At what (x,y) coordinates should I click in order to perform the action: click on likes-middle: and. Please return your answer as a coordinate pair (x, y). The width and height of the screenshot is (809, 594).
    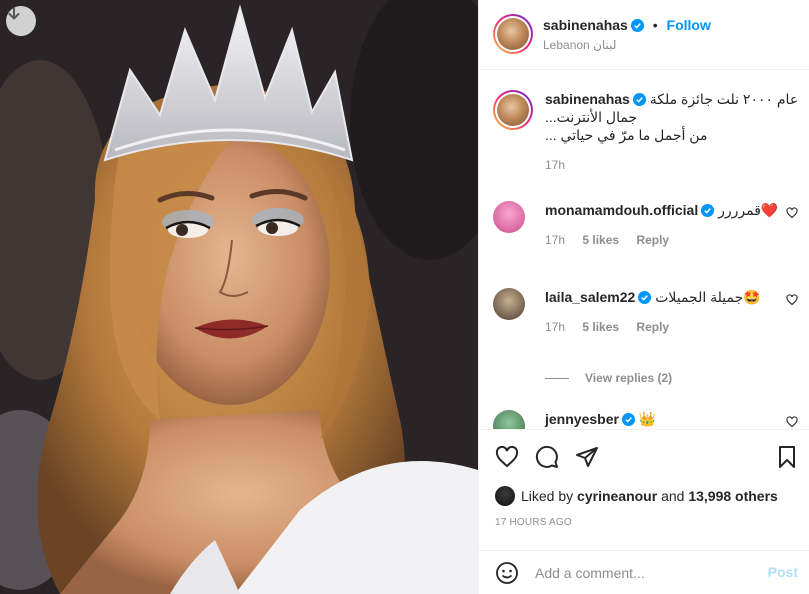
    Looking at the image, I should click on (673, 496).